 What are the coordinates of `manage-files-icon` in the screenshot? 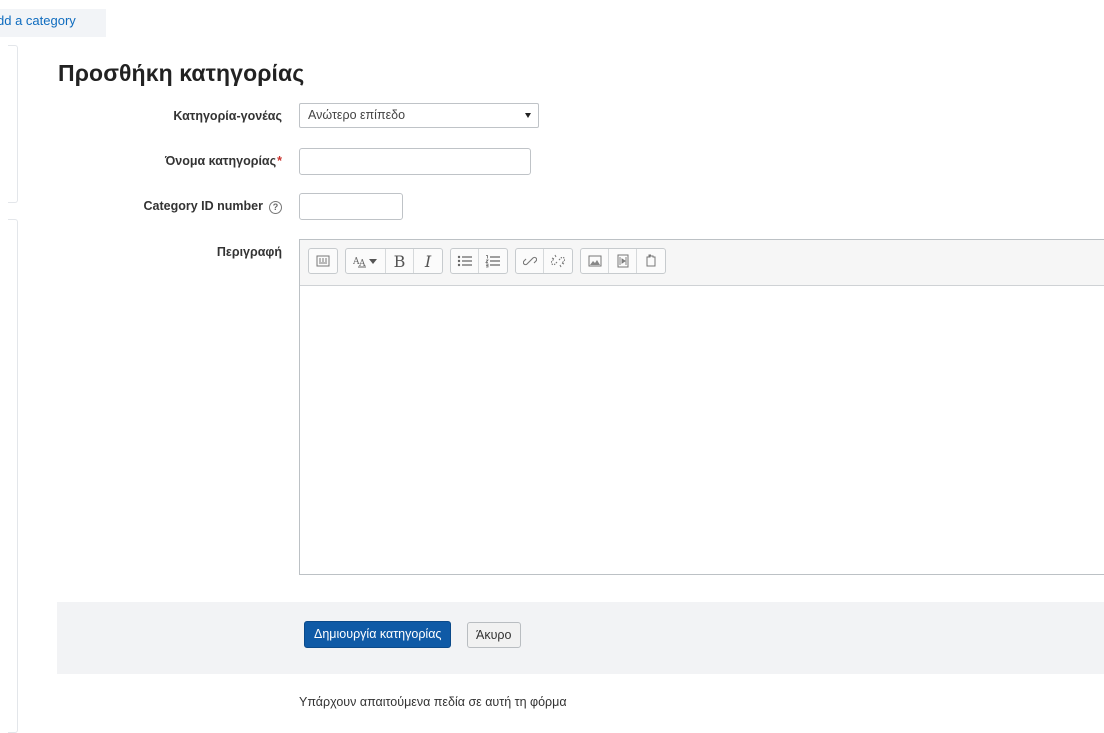 It's located at (651, 261).